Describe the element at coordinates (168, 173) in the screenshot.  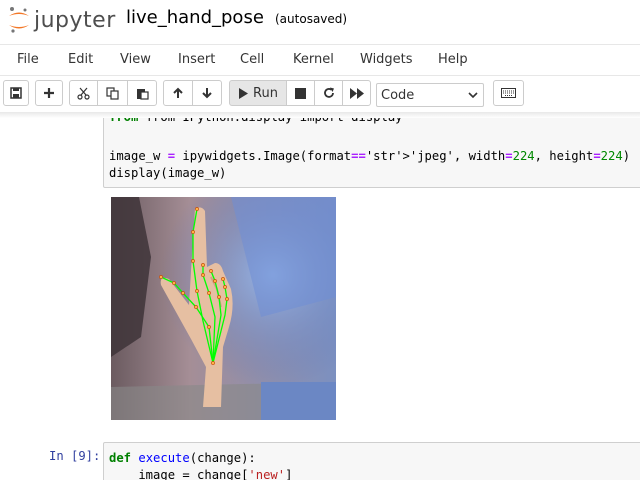
I see `code-line: display(image_w)` at that location.